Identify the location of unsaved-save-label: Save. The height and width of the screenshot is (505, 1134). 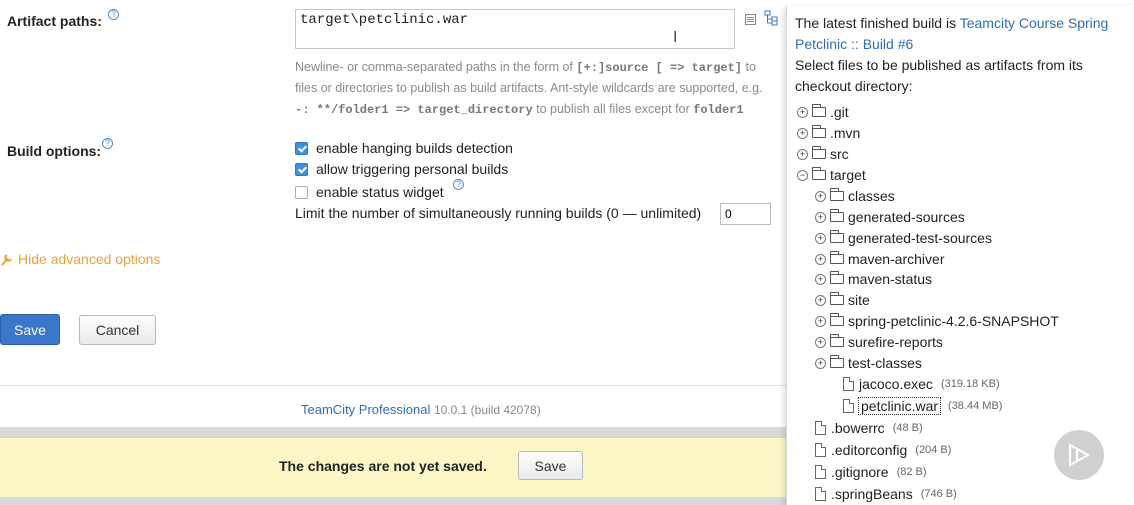
(550, 465).